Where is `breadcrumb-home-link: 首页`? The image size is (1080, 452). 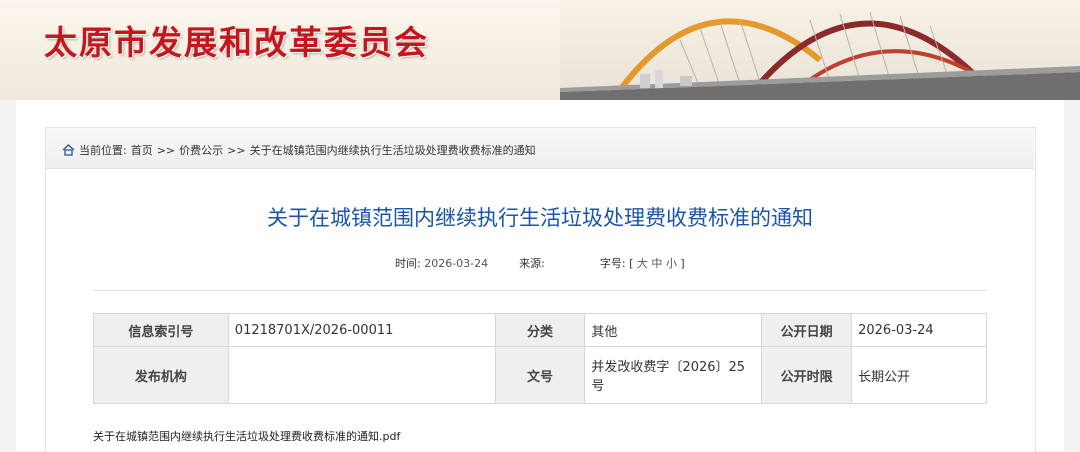
breadcrumb-home-link: 首页 is located at coordinates (142, 150).